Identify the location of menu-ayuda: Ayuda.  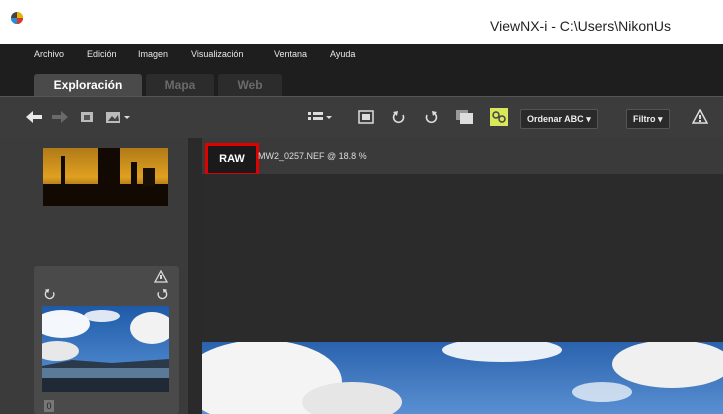
(342, 54).